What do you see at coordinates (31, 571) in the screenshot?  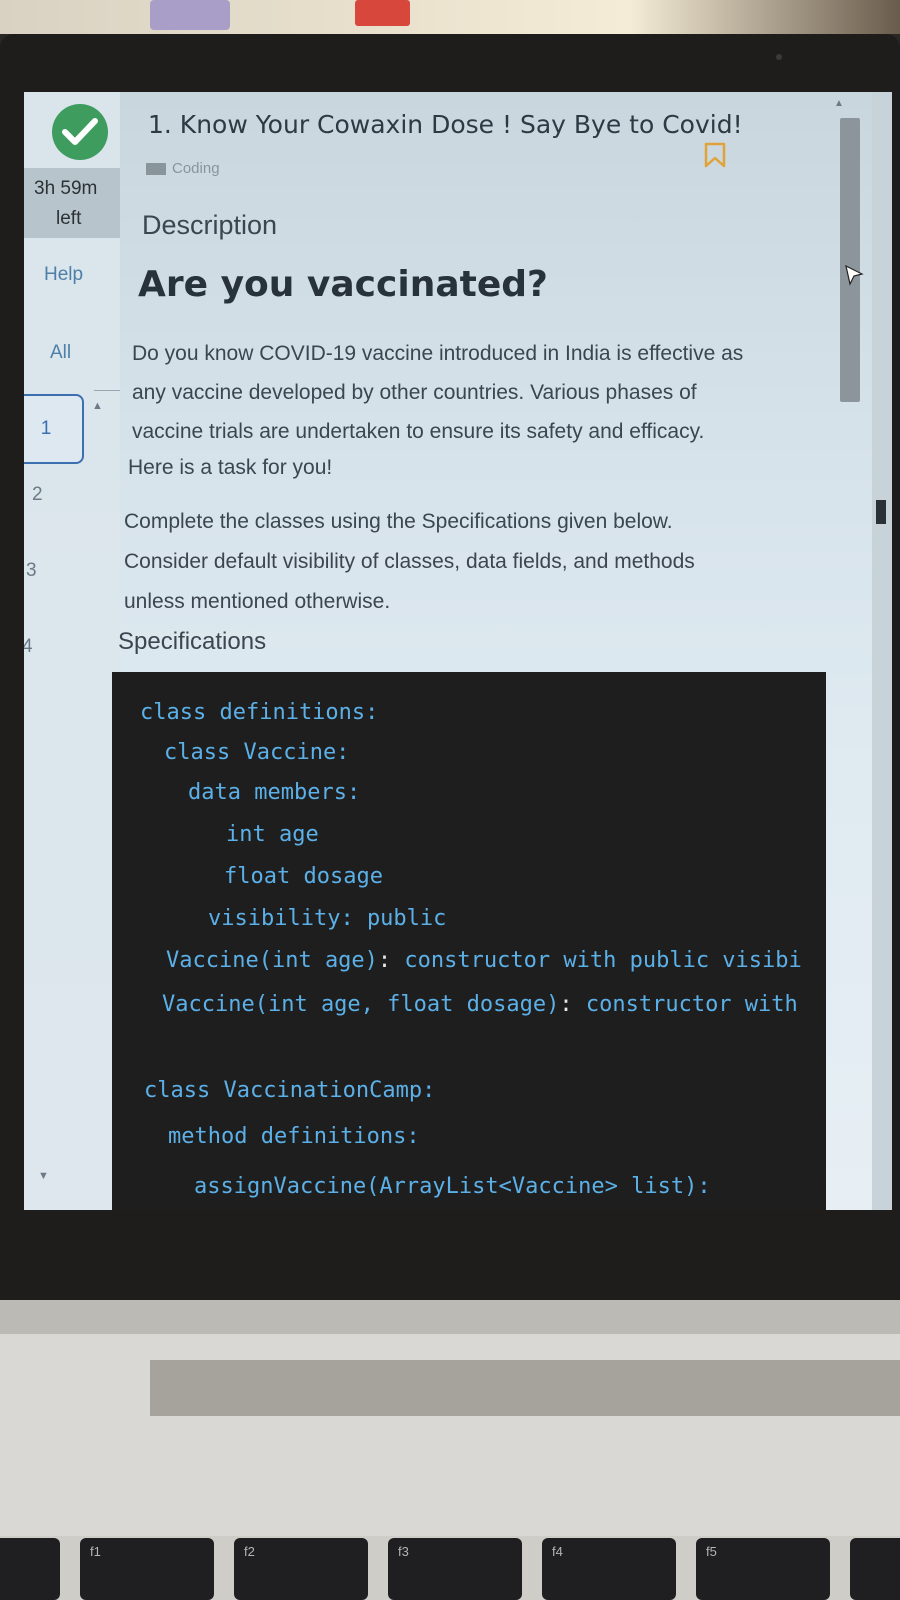 I see `question-nav-3: 3` at bounding box center [31, 571].